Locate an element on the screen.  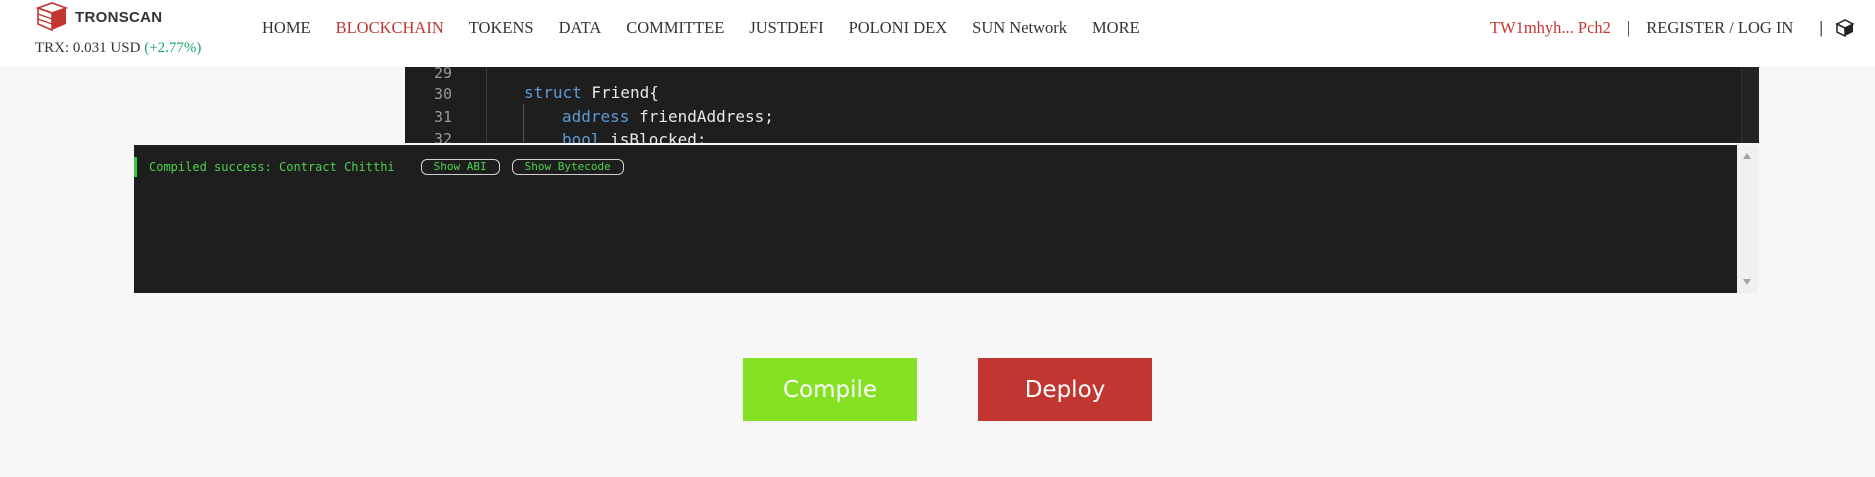
wallet-box-icon is located at coordinates (1845, 28).